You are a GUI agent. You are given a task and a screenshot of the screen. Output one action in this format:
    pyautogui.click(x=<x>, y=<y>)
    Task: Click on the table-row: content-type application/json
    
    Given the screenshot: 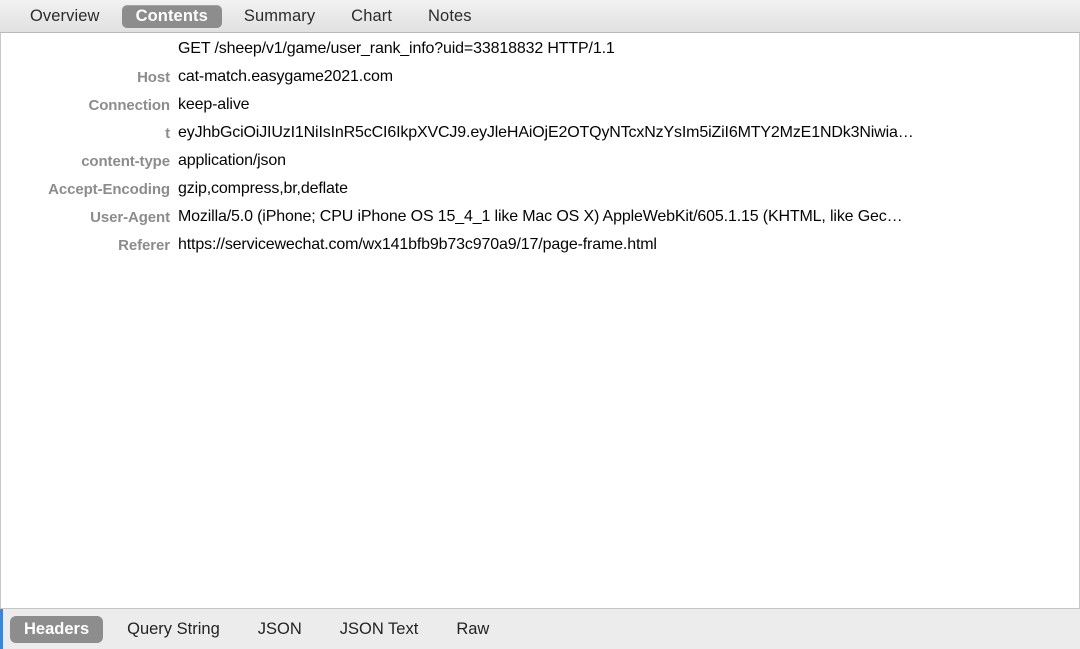 What is the action you would take?
    pyautogui.click(x=540, y=161)
    